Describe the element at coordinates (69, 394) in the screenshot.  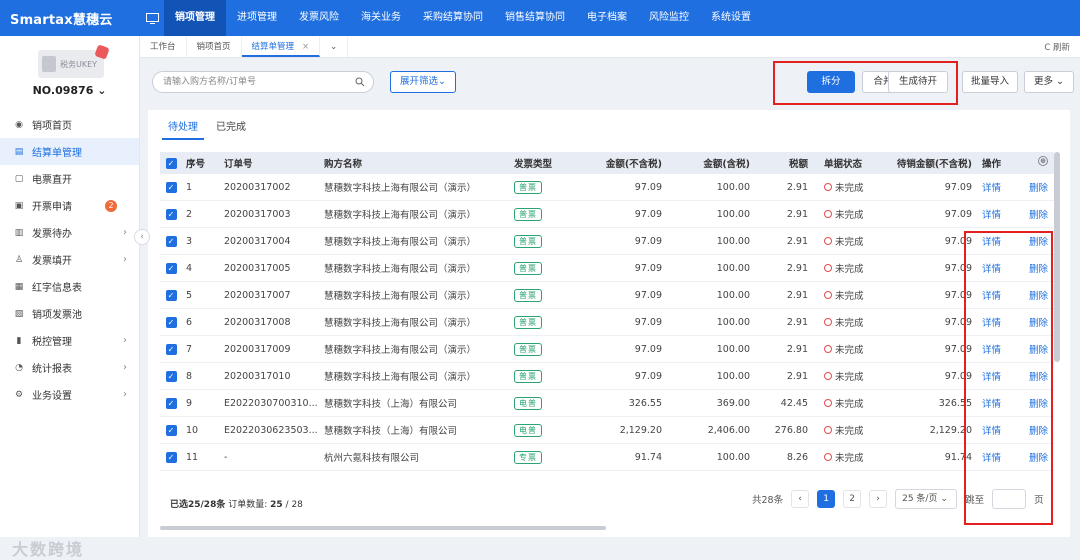
I see `sidebar-item-business-settings: ⚙ 业务设置 ›` at that location.